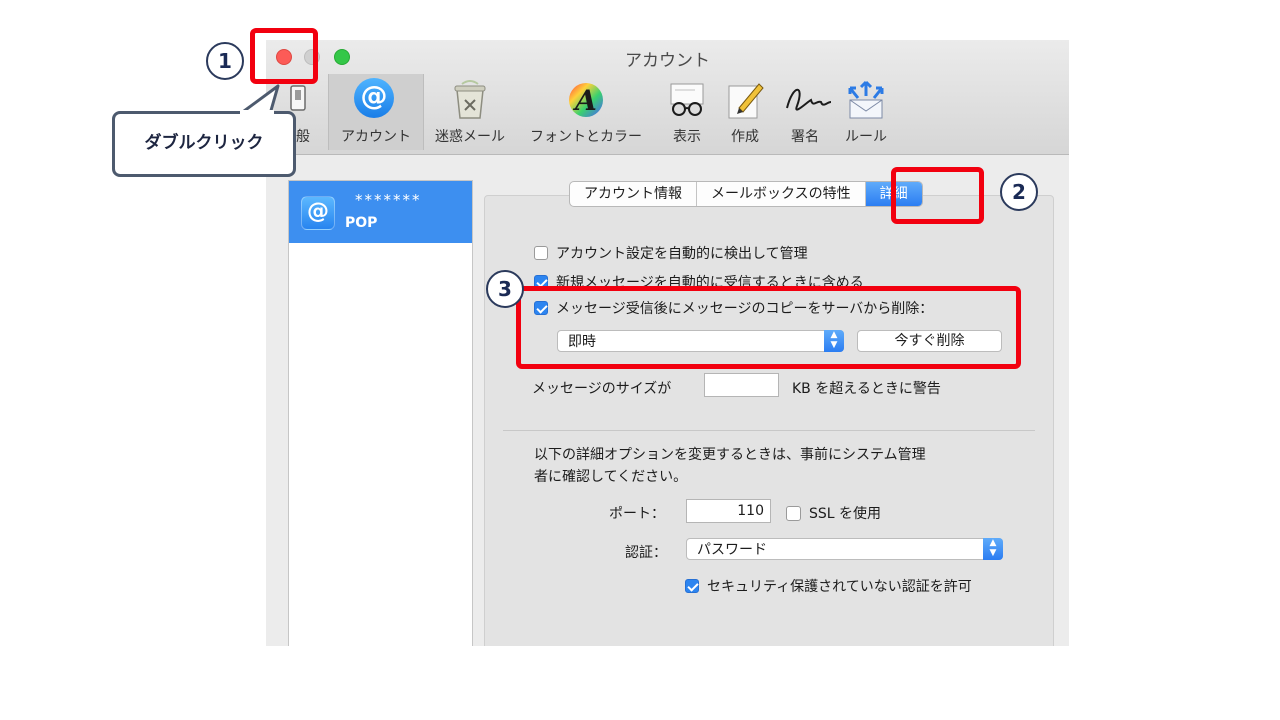 This screenshot has width=1280, height=720. I want to click on advanced-note-line2: 者に確認してください。, so click(611, 477).